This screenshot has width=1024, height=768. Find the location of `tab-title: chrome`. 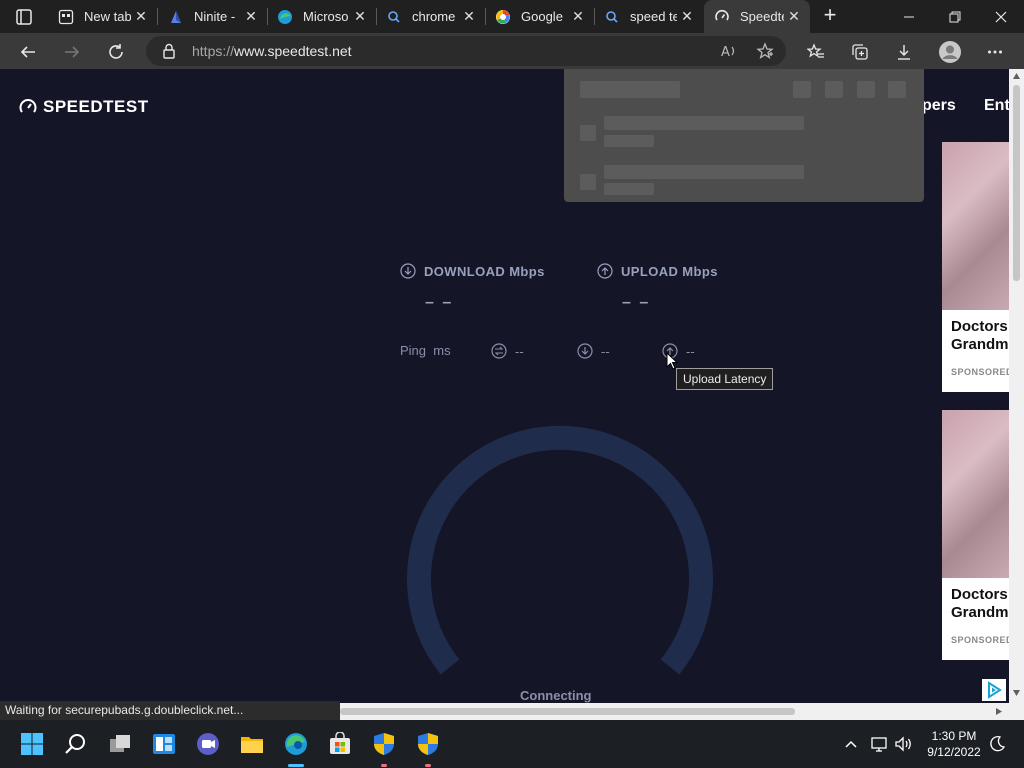

tab-title: chrome is located at coordinates (434, 16).